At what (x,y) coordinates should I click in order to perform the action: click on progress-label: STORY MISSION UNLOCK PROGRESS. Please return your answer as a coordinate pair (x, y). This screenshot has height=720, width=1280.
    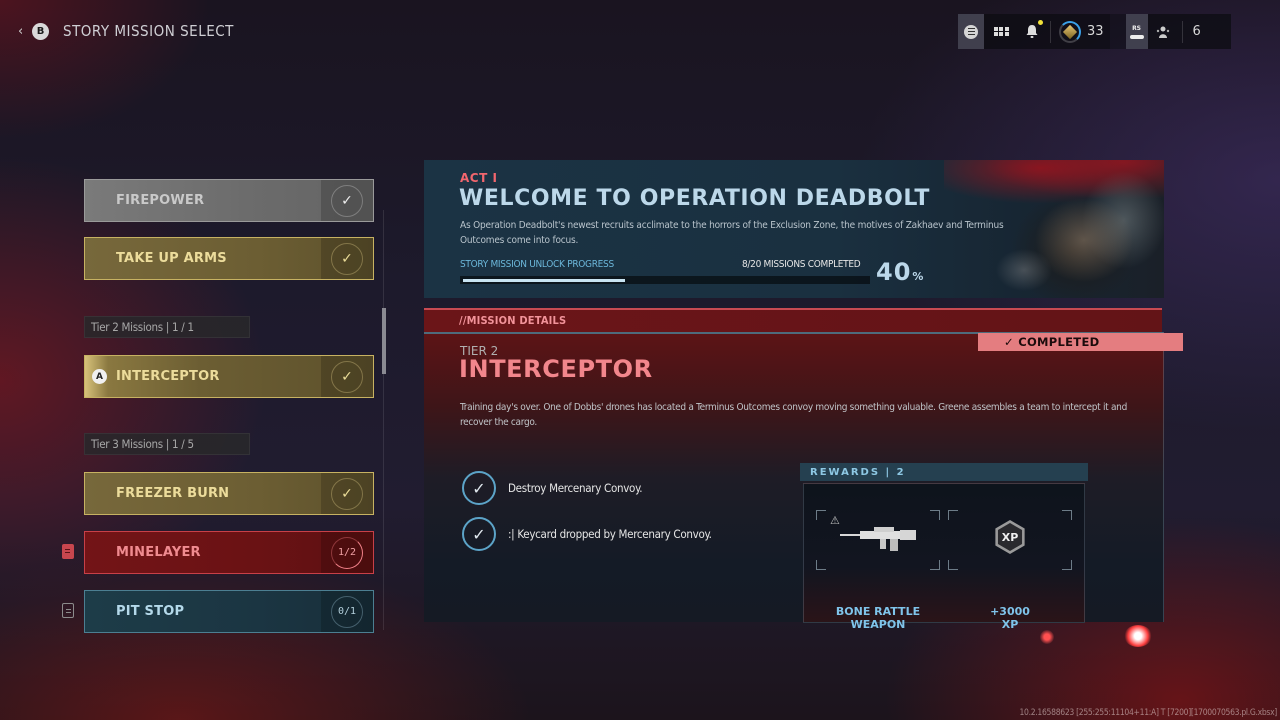
    Looking at the image, I should click on (537, 264).